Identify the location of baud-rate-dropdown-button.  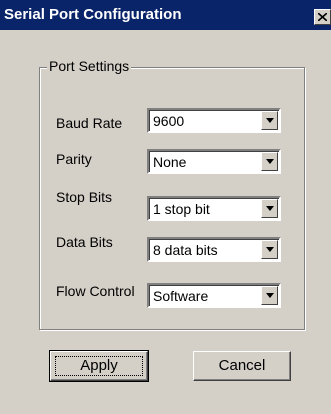
(269, 120).